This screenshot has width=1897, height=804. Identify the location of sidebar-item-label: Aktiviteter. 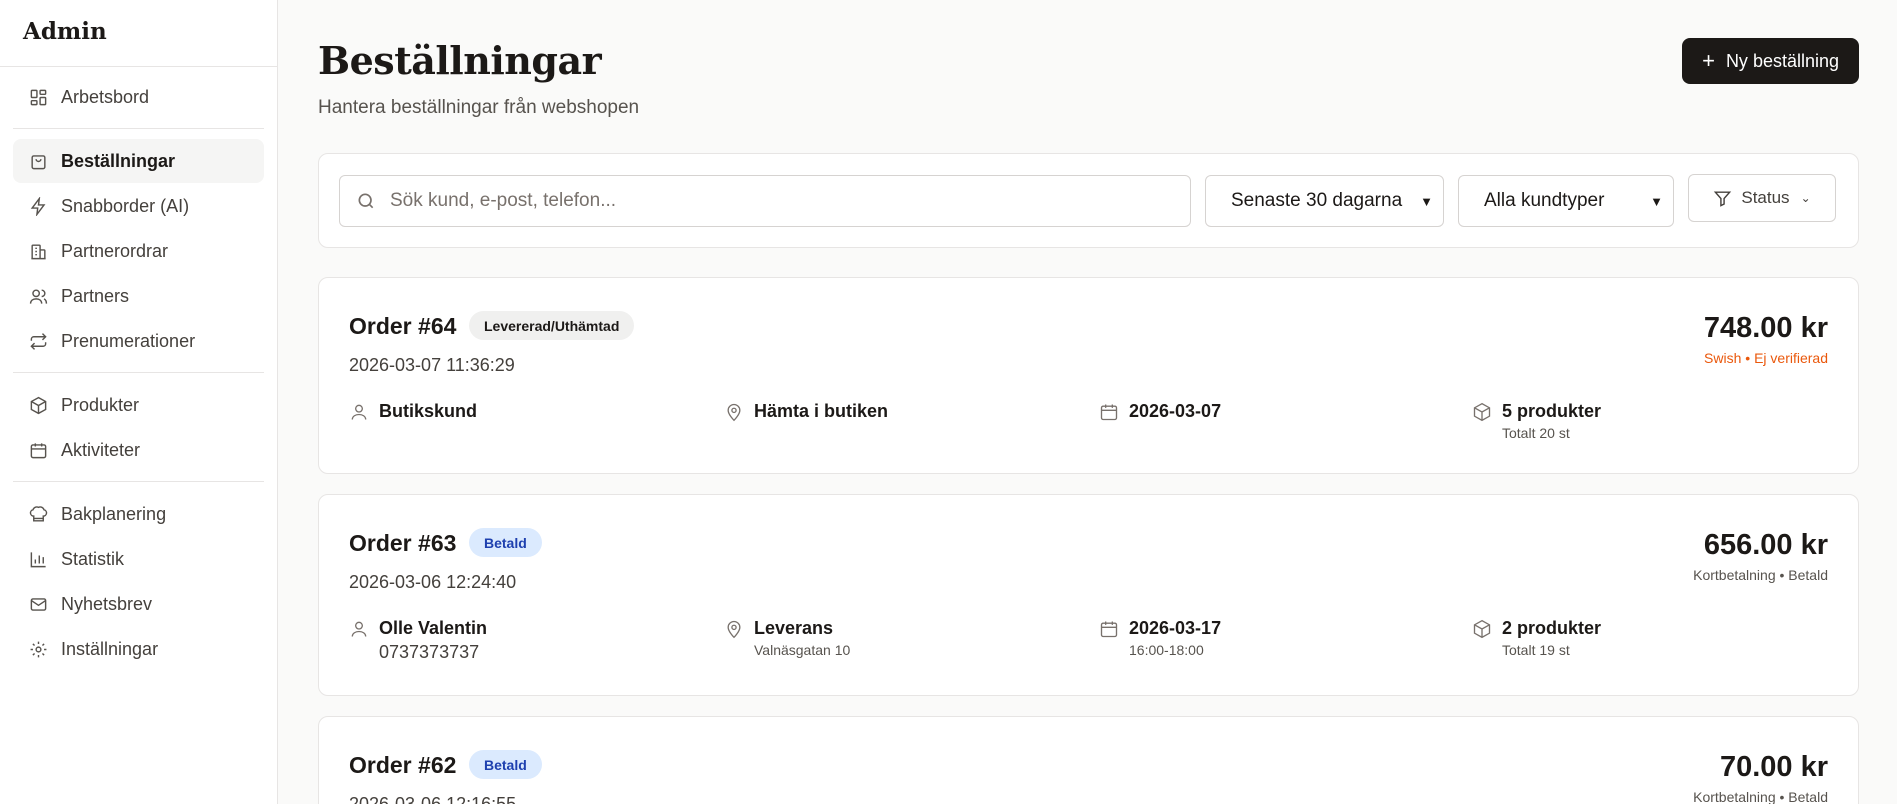
(101, 449).